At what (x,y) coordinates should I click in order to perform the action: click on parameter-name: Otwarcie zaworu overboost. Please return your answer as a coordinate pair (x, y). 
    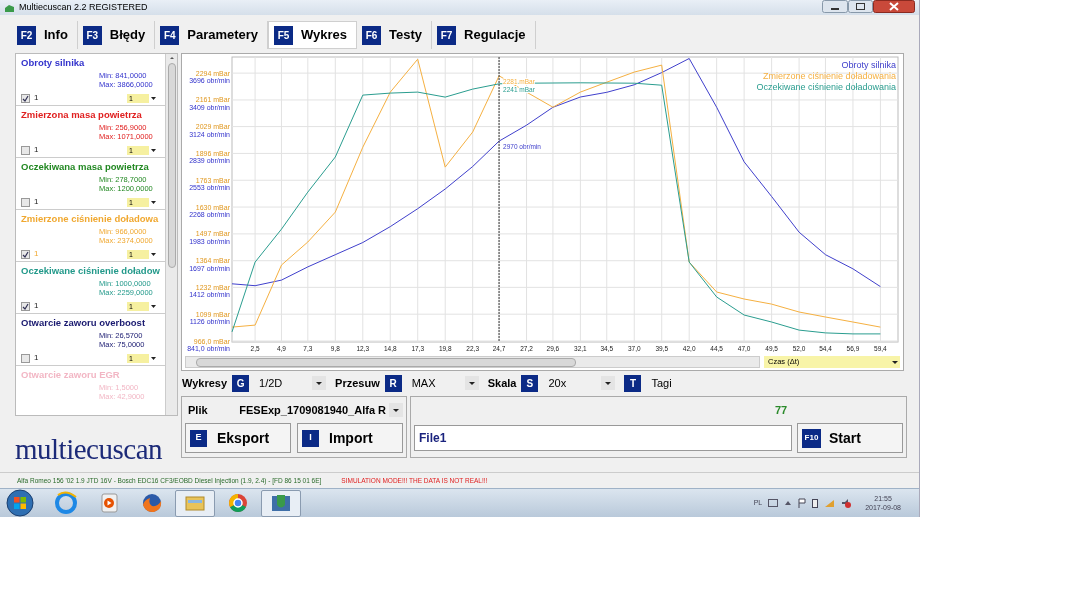
    Looking at the image, I should click on (84, 323).